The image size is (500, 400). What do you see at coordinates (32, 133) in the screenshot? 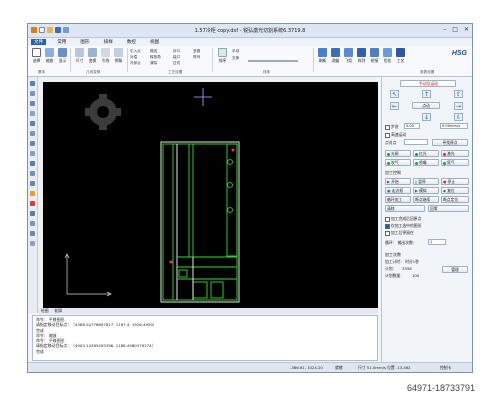
I see `polygon-tool-icon` at bounding box center [32, 133].